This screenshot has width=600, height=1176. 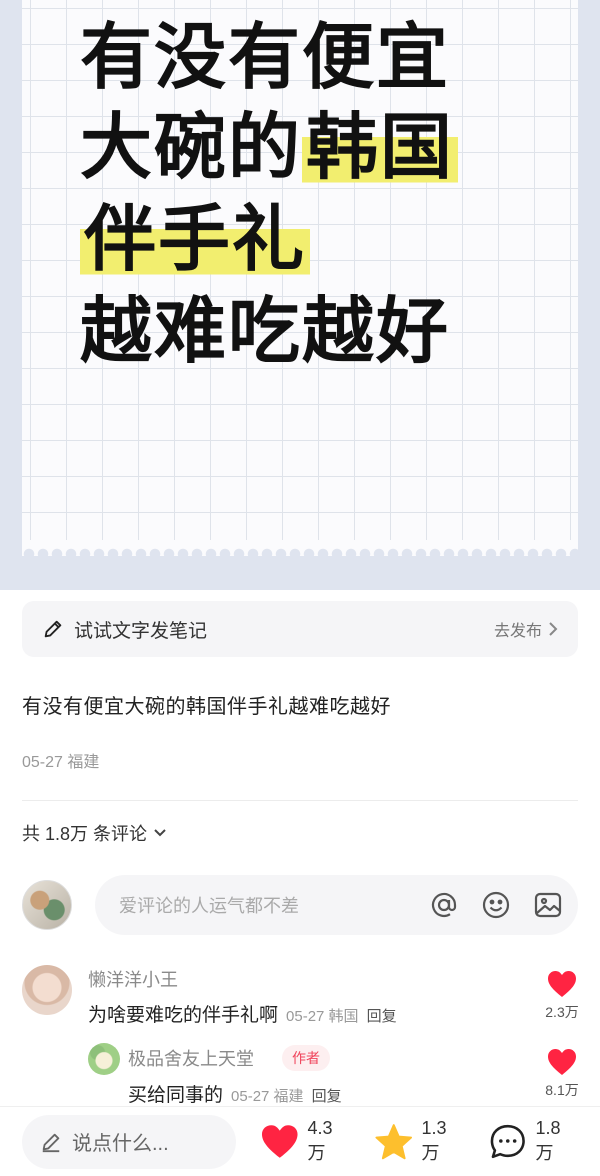 I want to click on comment-like-count: 2.3万, so click(x=562, y=1012).